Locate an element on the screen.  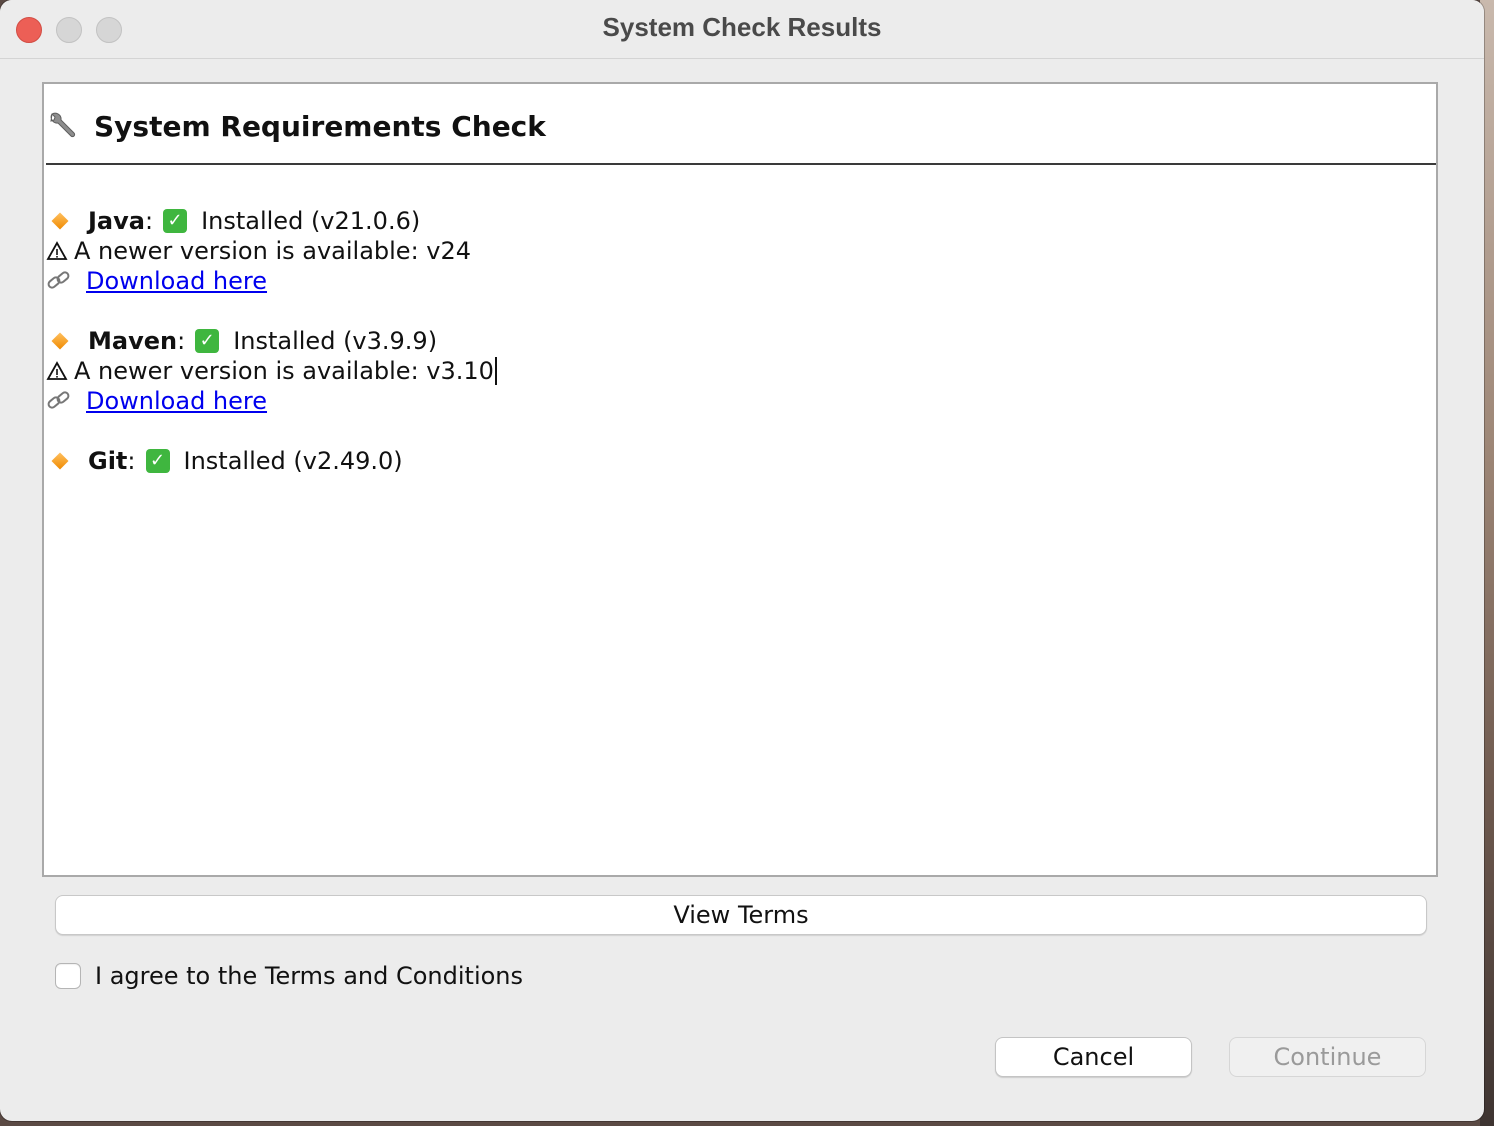
tool-name-maven: Maven is located at coordinates (133, 341).